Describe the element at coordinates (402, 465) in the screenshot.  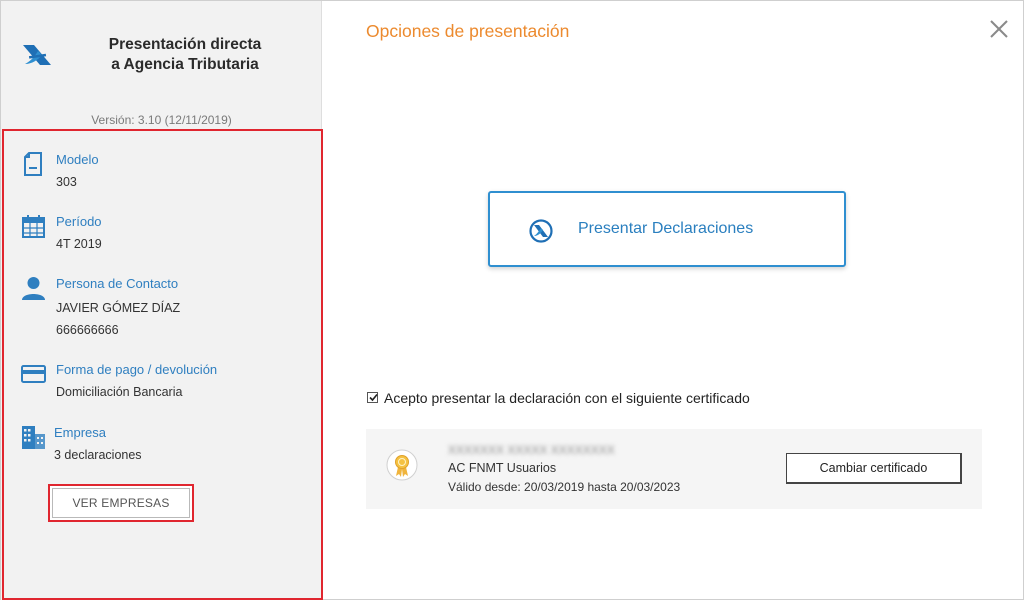
I see `certificate-medal-icon` at that location.